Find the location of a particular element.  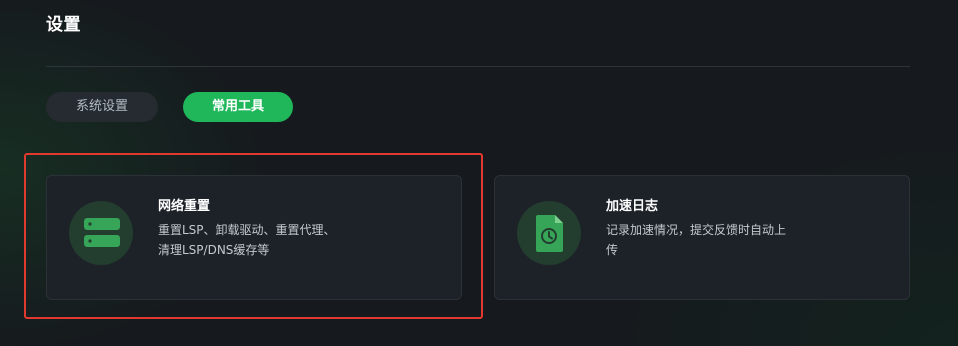

accel-log-desc-line-1: 记录加速情况，提交反馈时自动上 is located at coordinates (696, 230).